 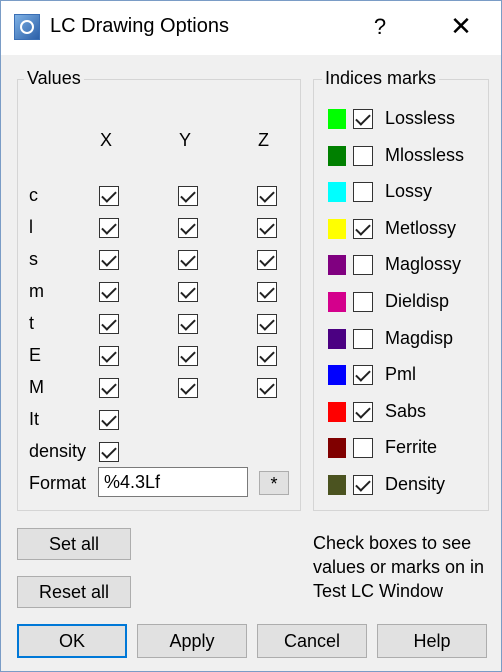 What do you see at coordinates (267, 292) in the screenshot?
I see `value-checkbox-m-z` at bounding box center [267, 292].